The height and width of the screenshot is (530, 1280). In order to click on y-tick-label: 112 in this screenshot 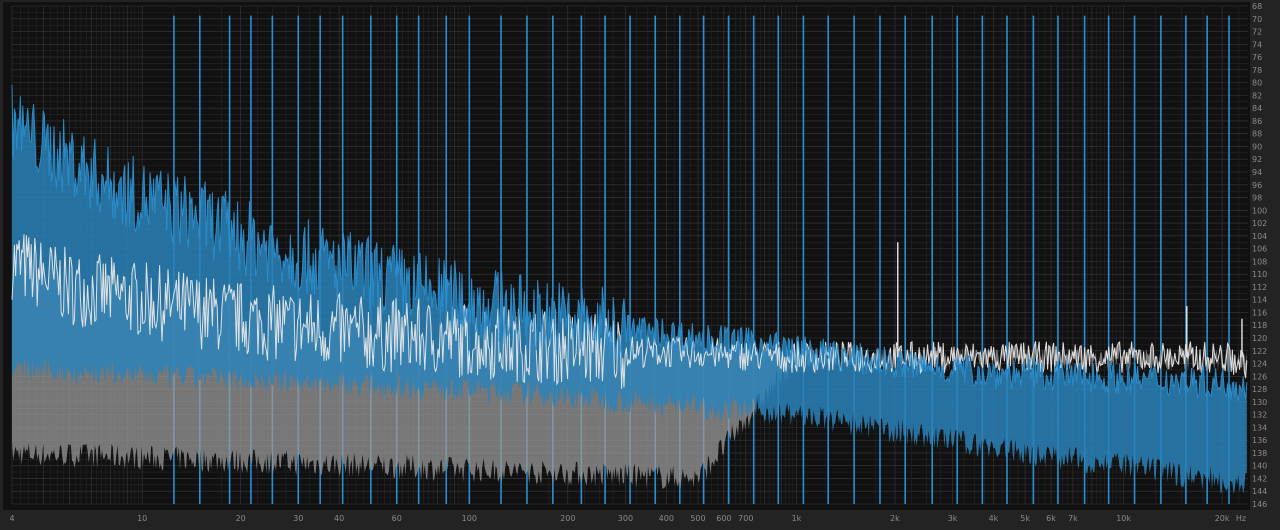, I will do `click(1259, 287)`.